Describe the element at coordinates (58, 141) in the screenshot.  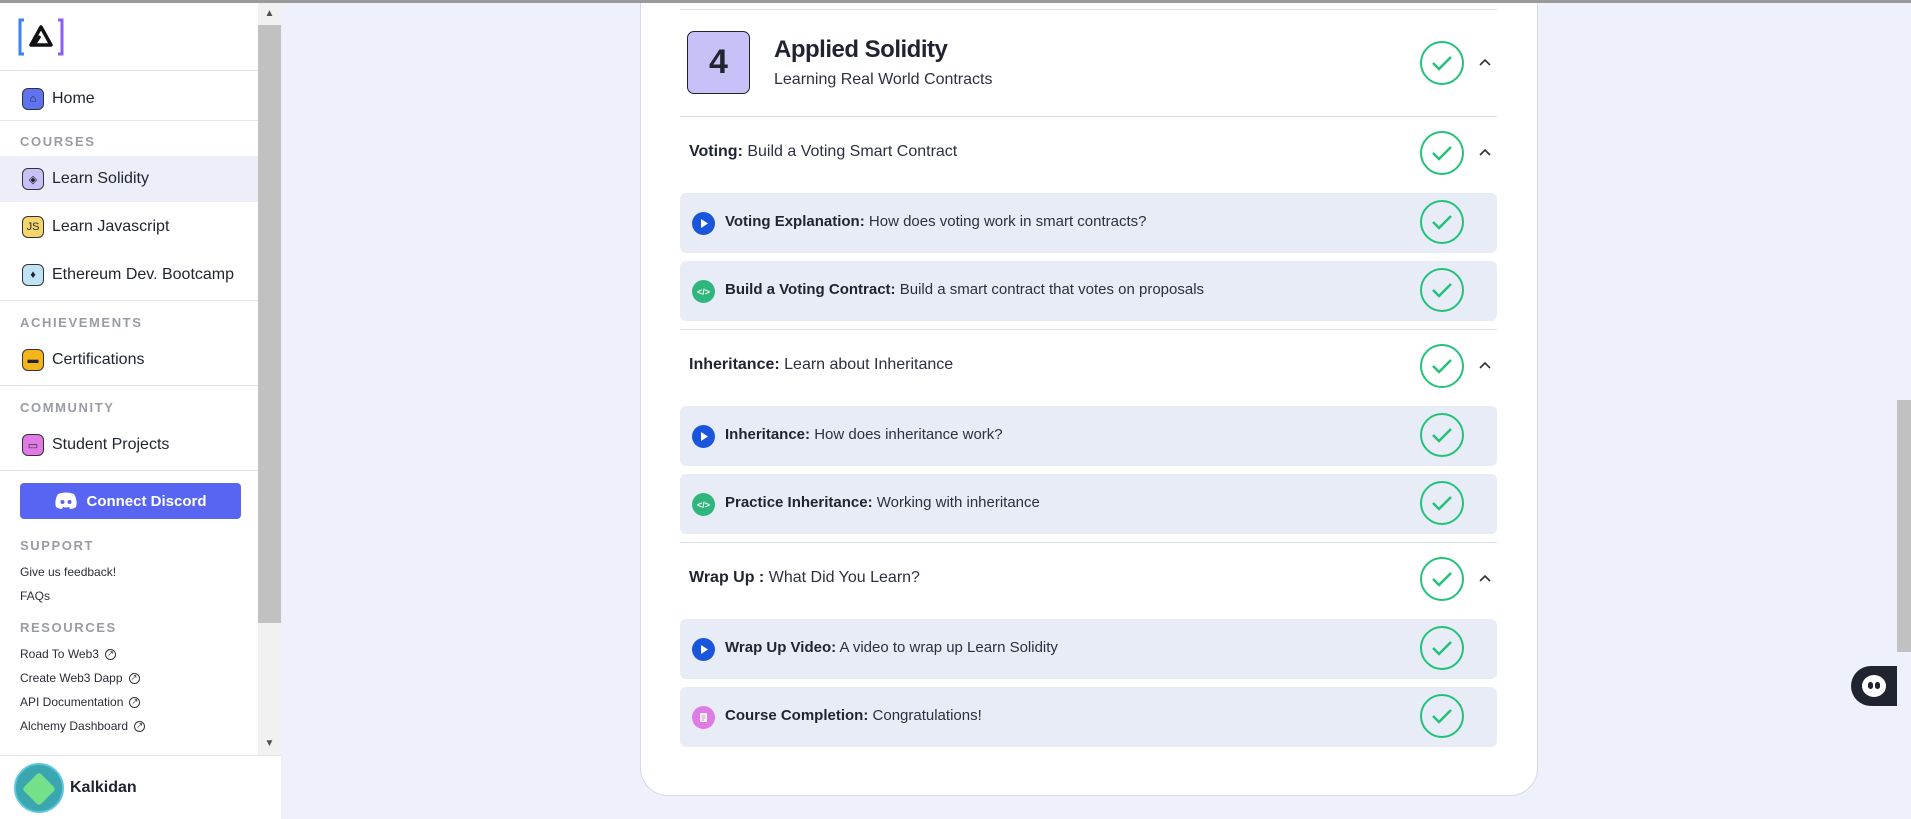
I see `courses-heading: COURSES` at that location.